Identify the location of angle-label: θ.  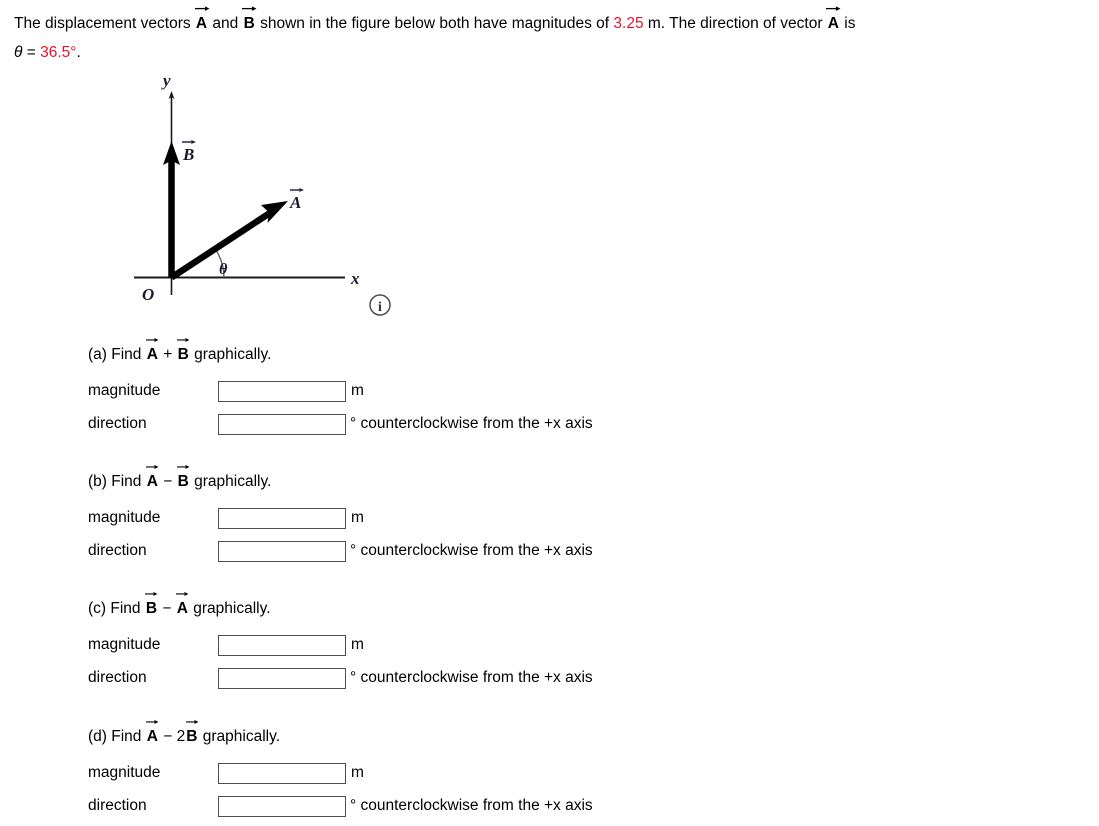
(223, 269).